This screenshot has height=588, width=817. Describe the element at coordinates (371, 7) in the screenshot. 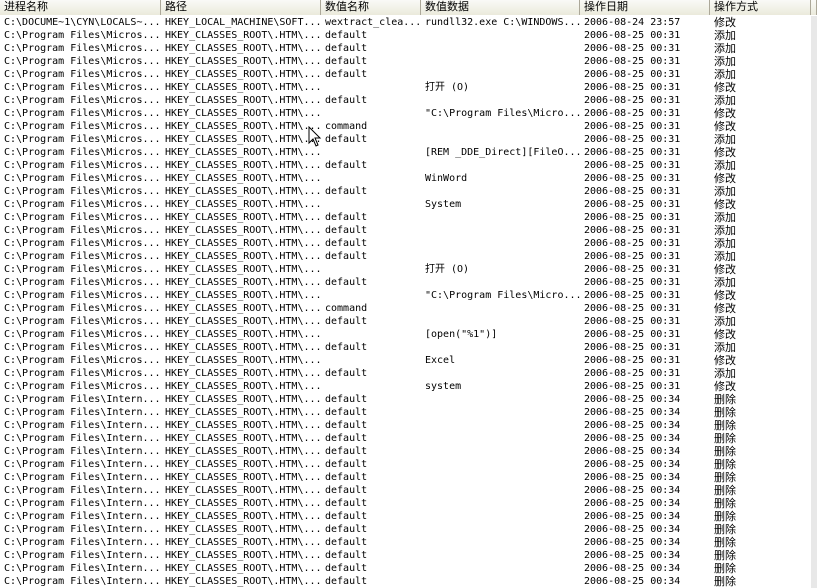

I see `column-header-value-name: 数值名称` at that location.